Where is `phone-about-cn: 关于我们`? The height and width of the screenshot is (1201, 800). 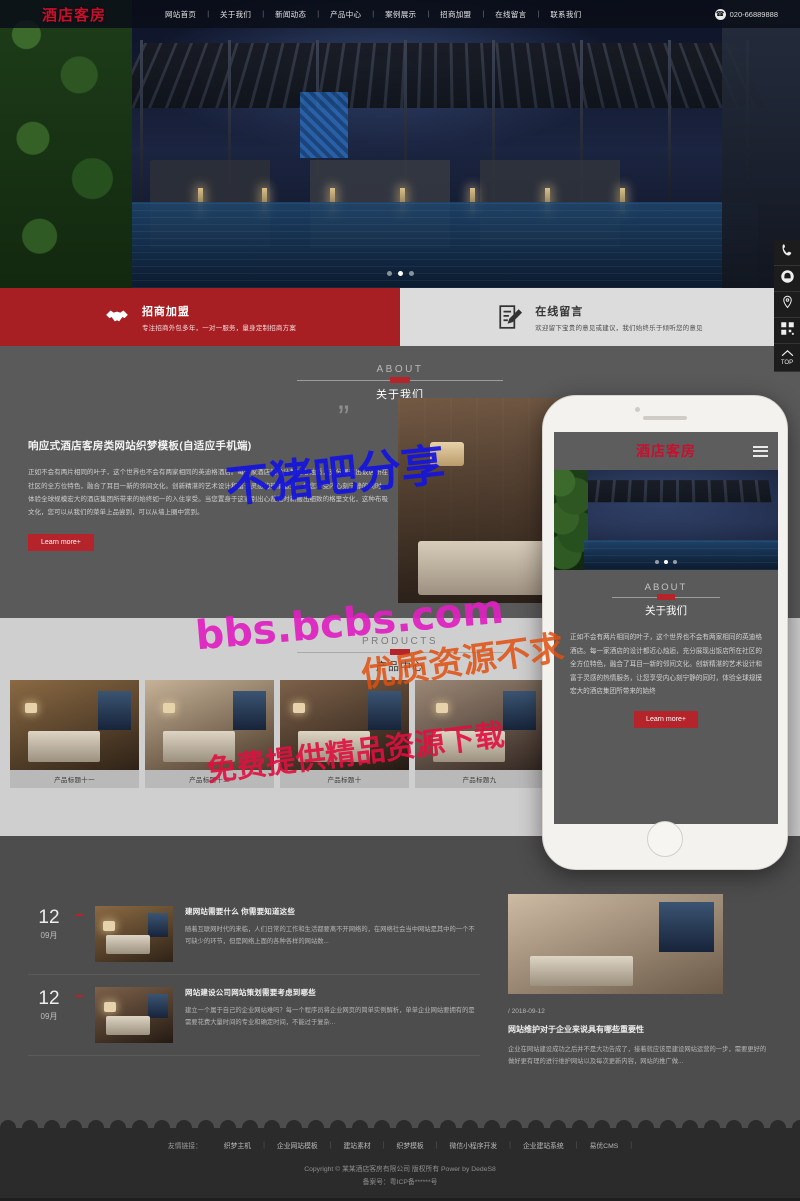
phone-about-cn: 关于我们 is located at coordinates (666, 611).